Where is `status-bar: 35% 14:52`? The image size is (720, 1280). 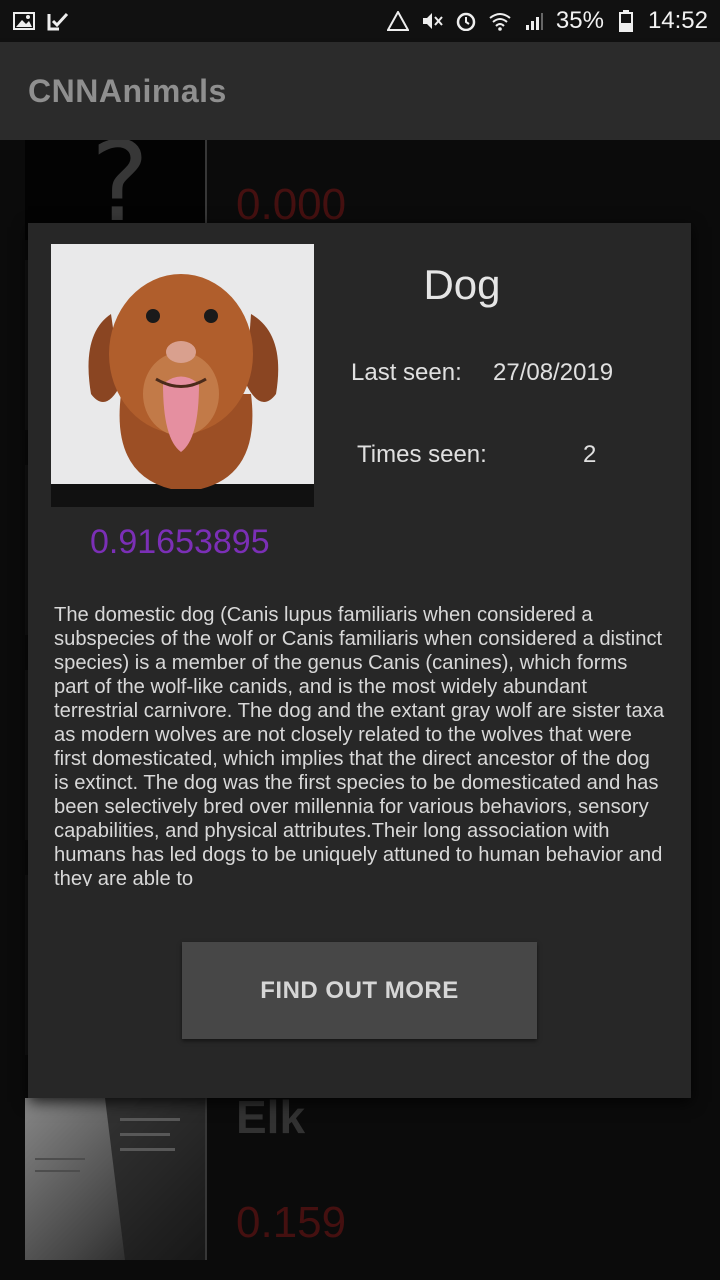 status-bar: 35% 14:52 is located at coordinates (360, 21).